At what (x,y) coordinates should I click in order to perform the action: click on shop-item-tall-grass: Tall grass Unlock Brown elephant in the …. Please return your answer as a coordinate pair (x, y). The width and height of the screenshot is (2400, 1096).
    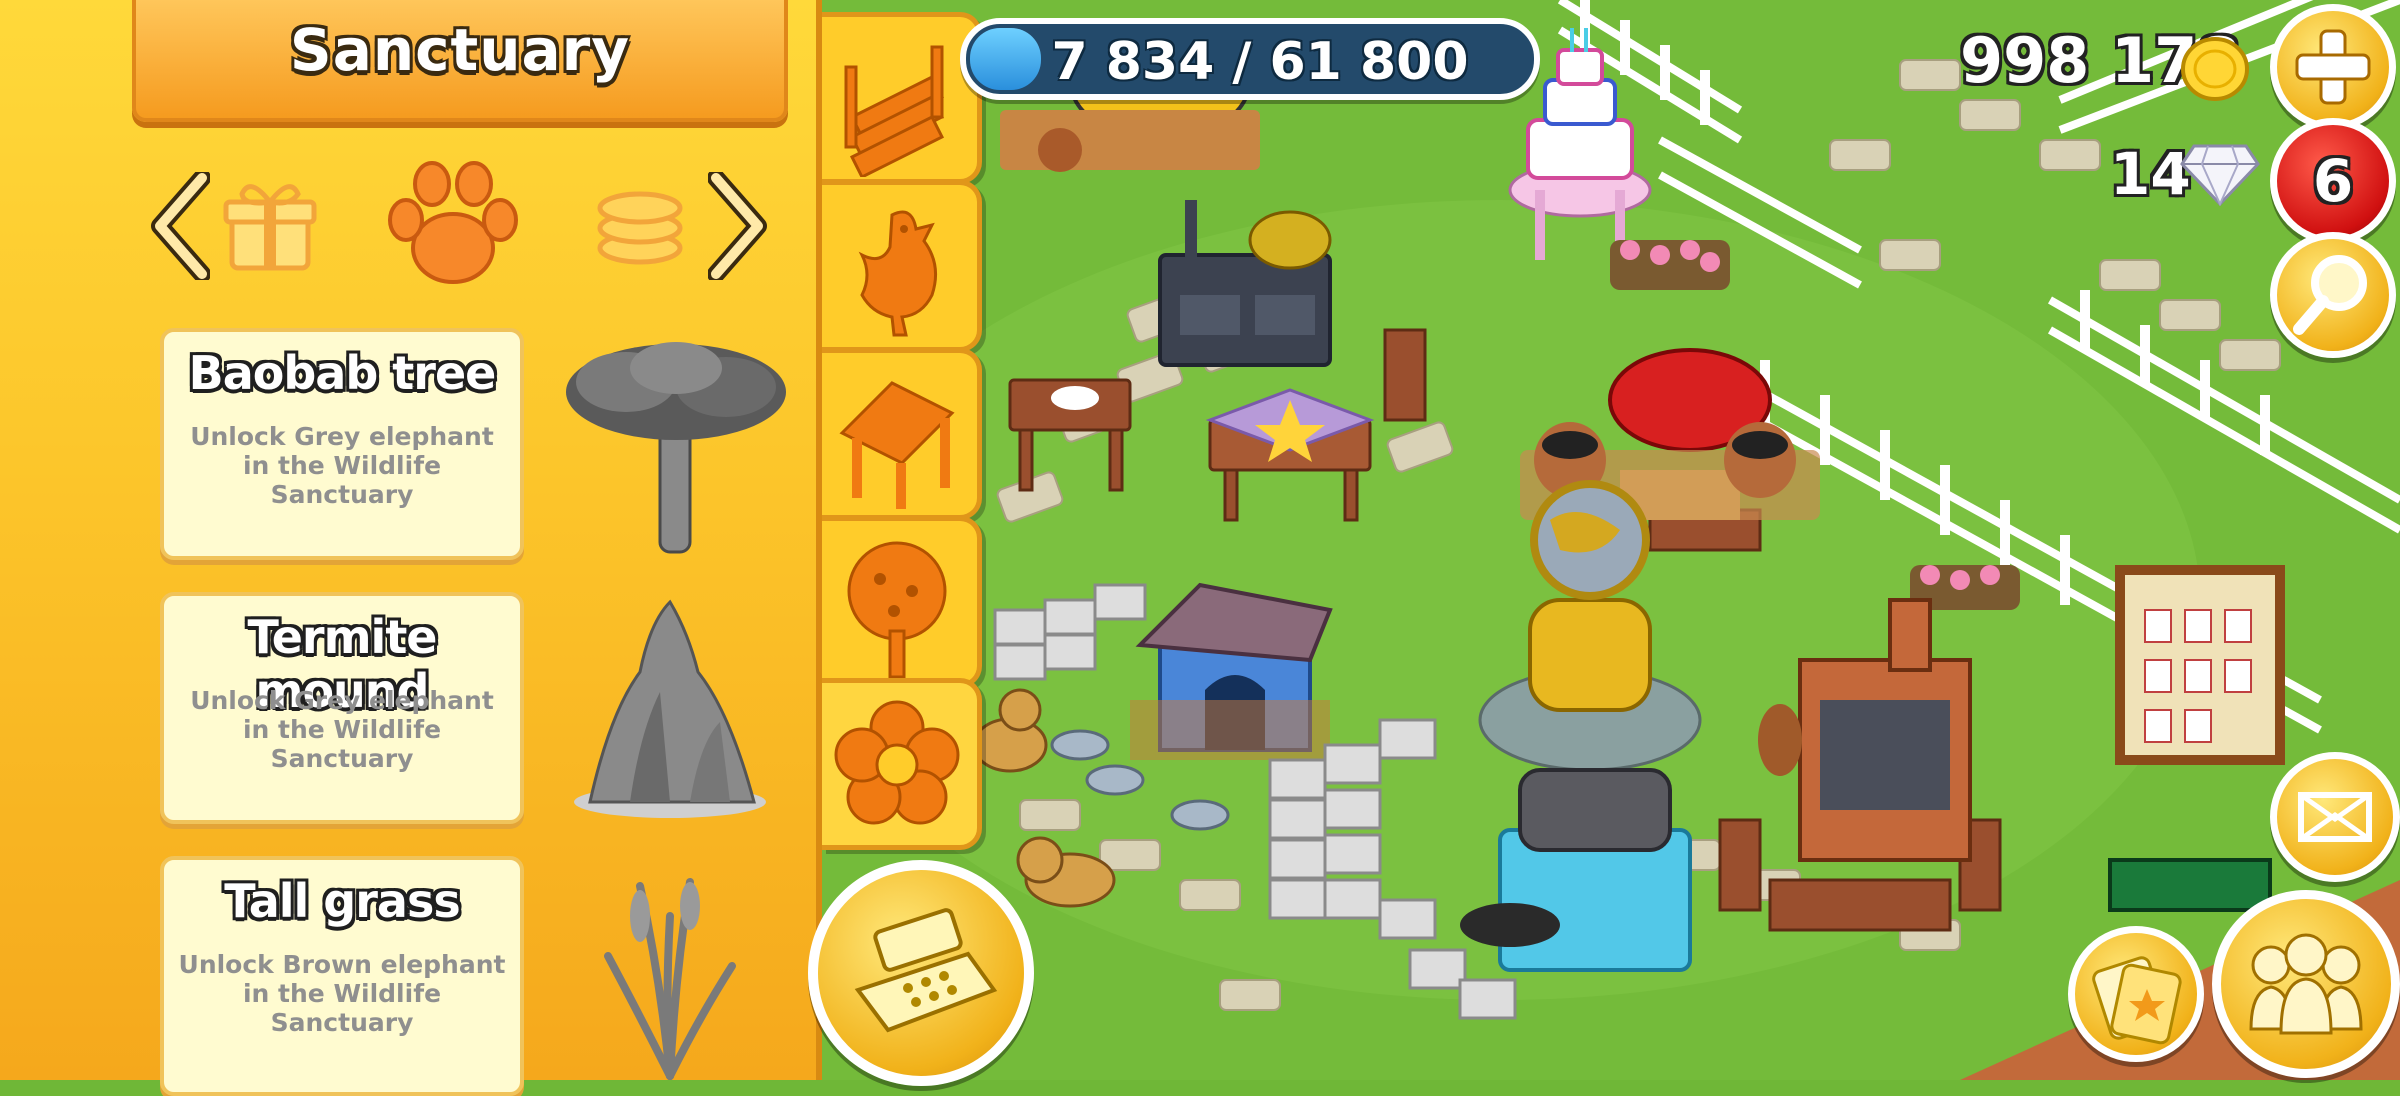
    Looking at the image, I should click on (342, 976).